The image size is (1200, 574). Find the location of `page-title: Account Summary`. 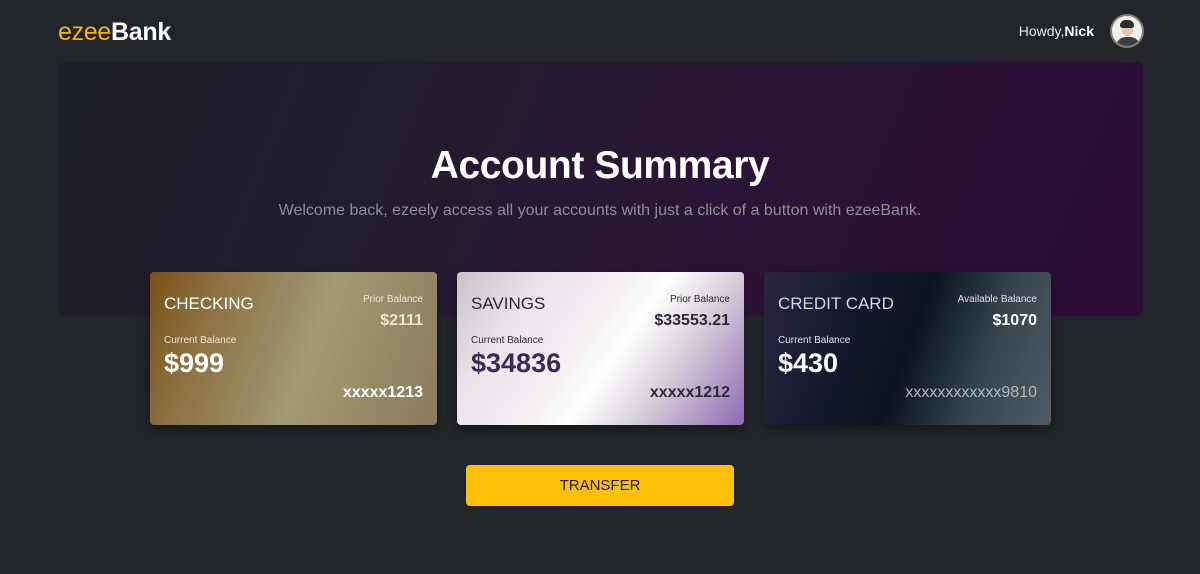

page-title: Account Summary is located at coordinates (600, 165).